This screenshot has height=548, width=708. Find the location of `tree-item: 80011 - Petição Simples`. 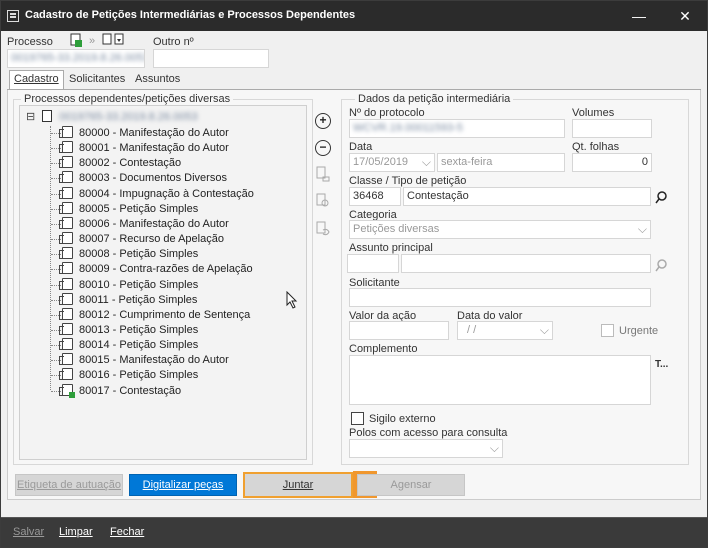

tree-item: 80011 - Petição Simples is located at coordinates (128, 300).